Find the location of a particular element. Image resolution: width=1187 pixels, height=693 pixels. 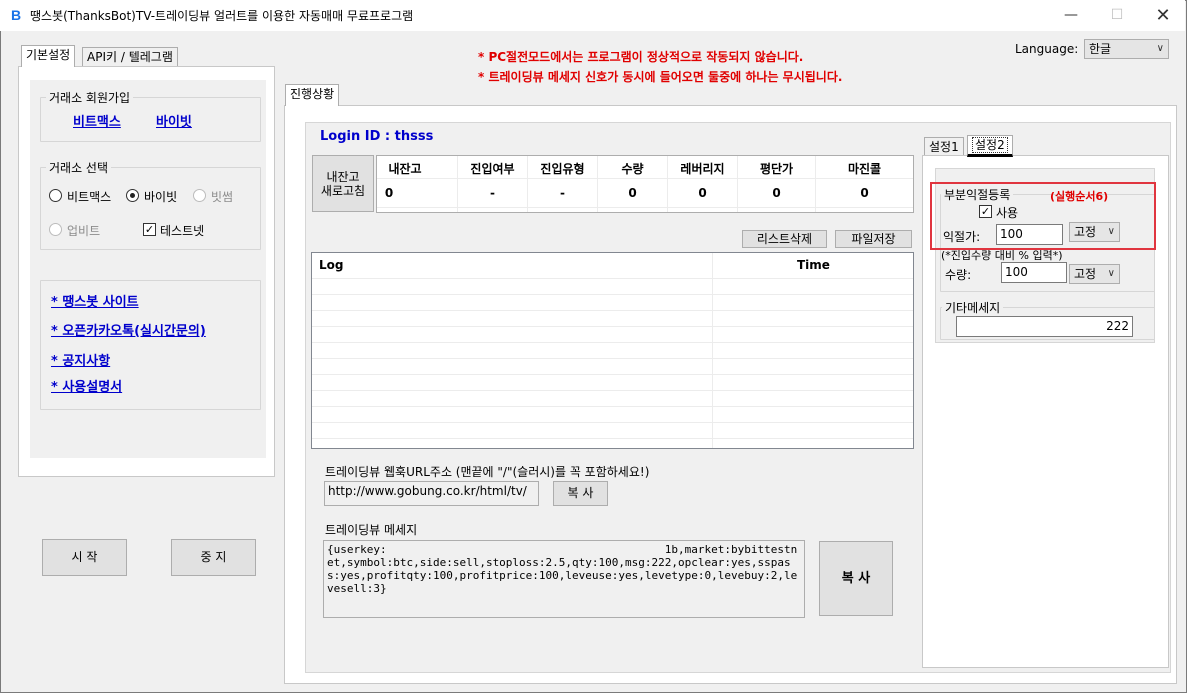

language-select: 한글 ∨ is located at coordinates (1126, 49).